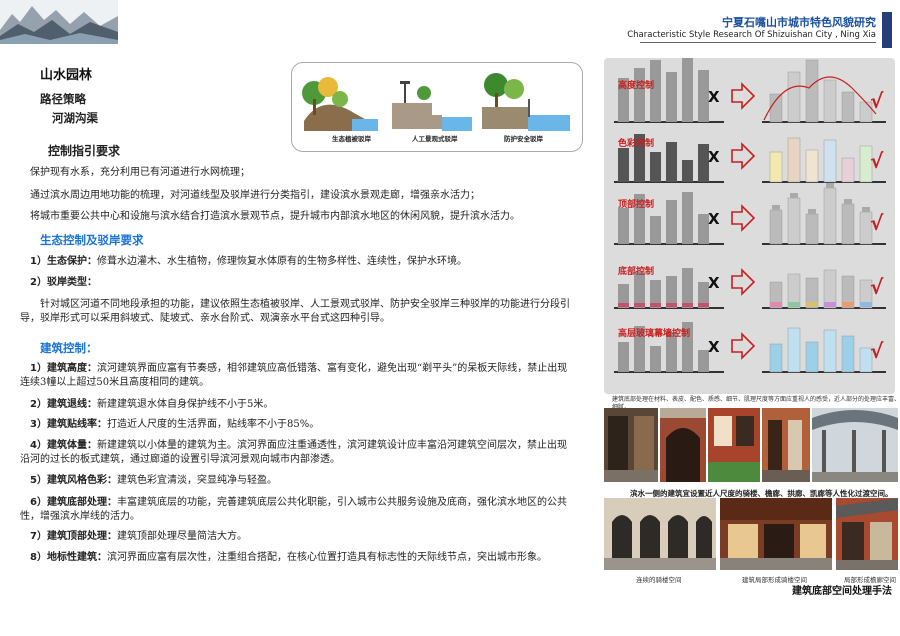 This screenshot has height=636, width=900. Describe the element at coordinates (877, 287) in the screenshot. I see `right-mark-bottom: √` at that location.